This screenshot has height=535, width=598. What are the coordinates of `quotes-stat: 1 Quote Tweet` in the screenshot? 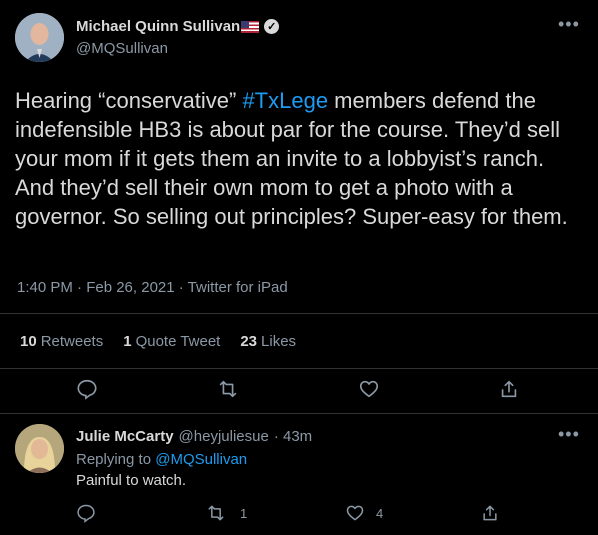 It's located at (171, 341).